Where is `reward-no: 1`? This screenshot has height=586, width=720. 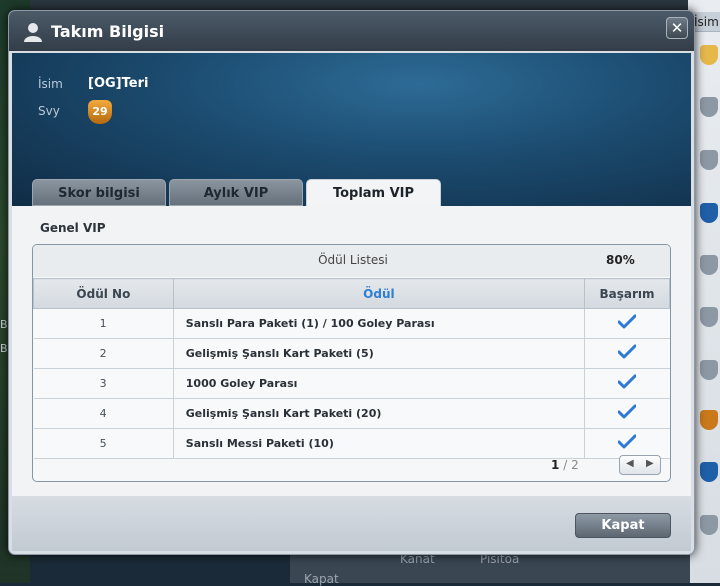 reward-no: 1 is located at coordinates (103, 323).